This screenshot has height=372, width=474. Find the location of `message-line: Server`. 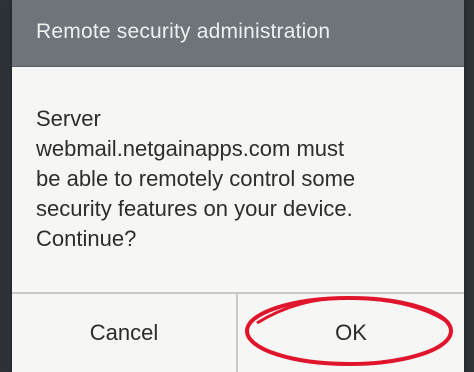

message-line: Server is located at coordinates (68, 118).